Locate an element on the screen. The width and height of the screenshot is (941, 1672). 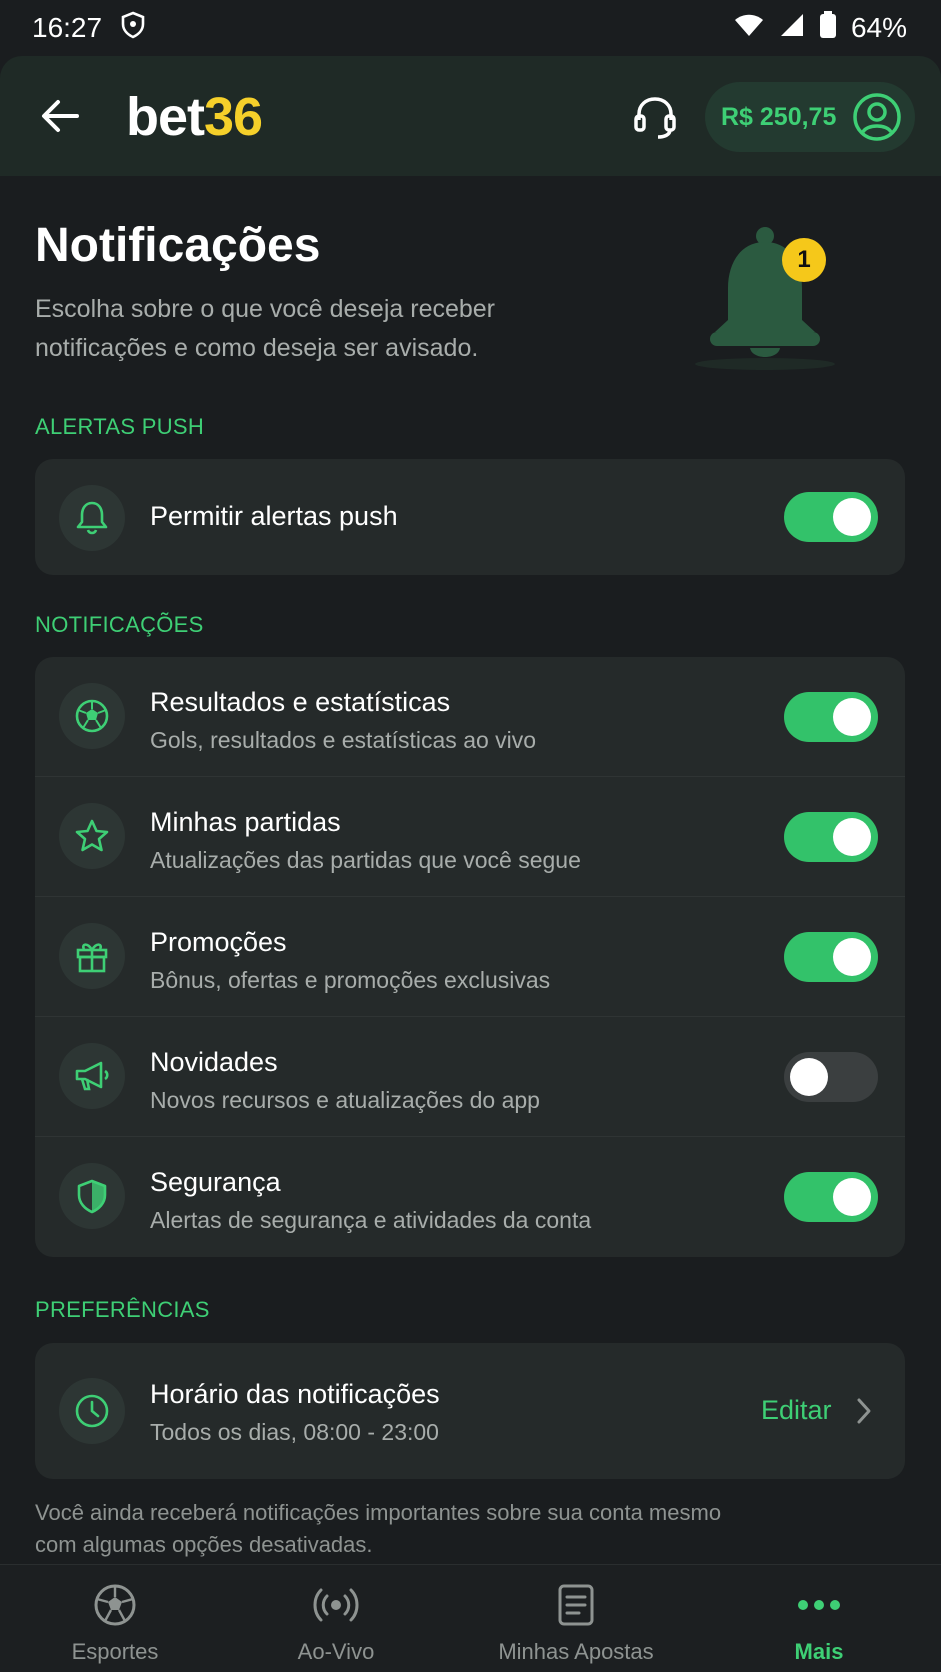
push-row: Permitir alertas push is located at coordinates (470, 517).